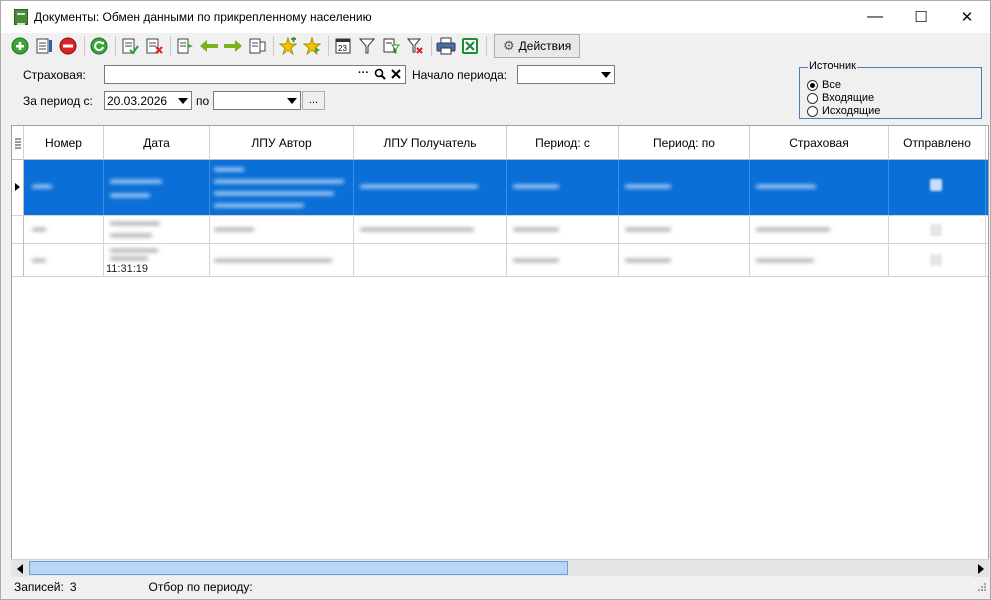 The width and height of the screenshot is (991, 600). Describe the element at coordinates (500, 587) in the screenshot. I see `status-bar: Записей: 3 Отбор по периоду:` at that location.